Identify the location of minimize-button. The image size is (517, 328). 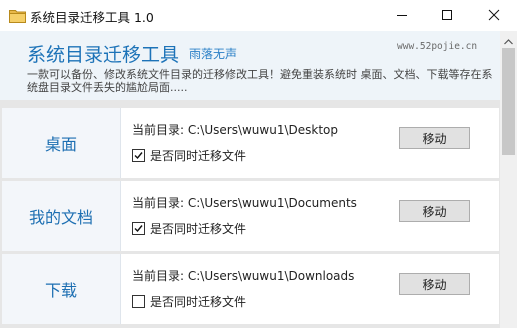
(402, 15).